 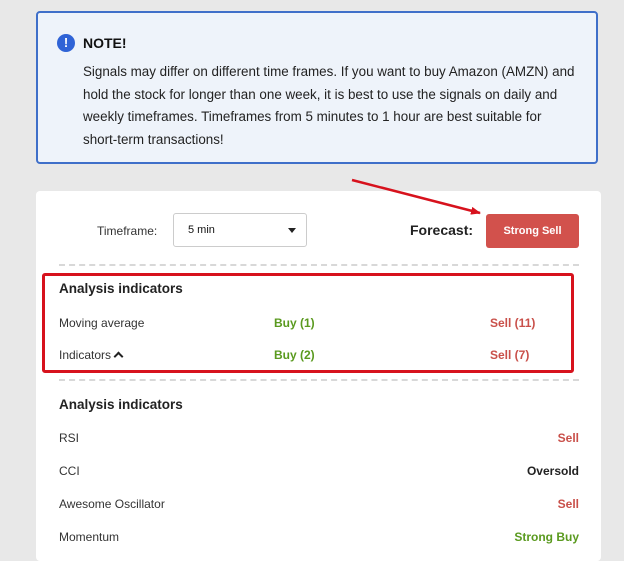 I want to click on annotation-arrow, so click(x=416, y=196).